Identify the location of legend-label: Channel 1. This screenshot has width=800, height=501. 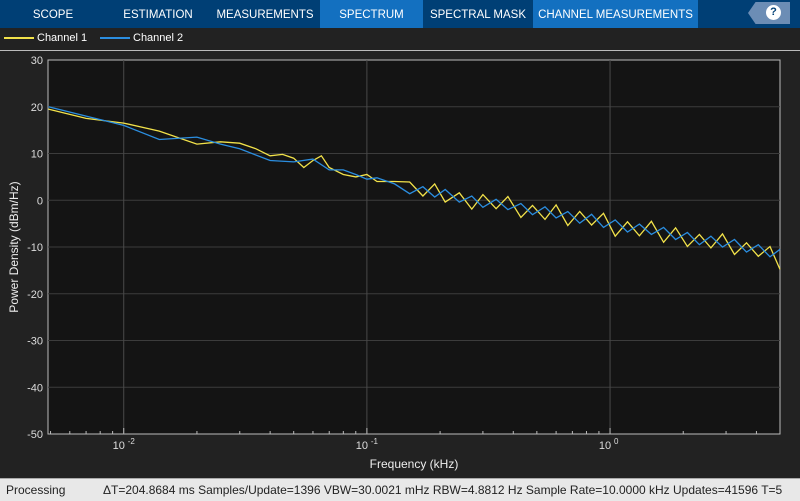
(62, 38).